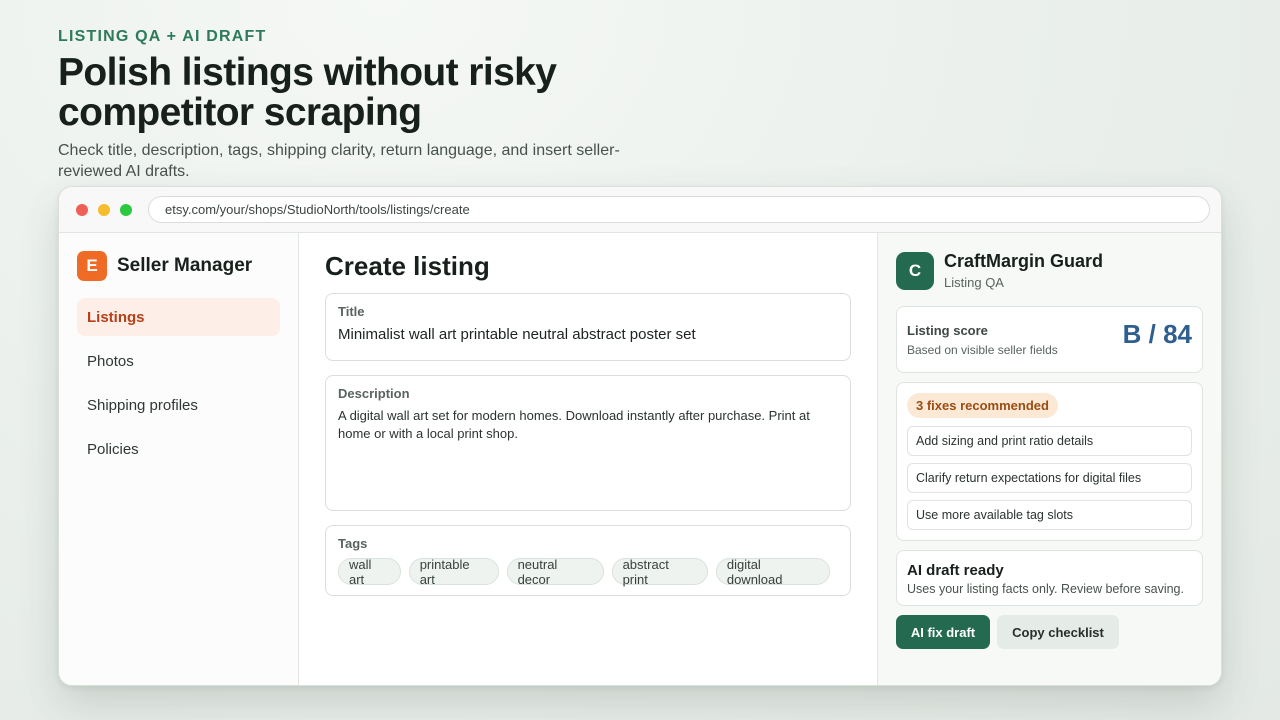 The height and width of the screenshot is (720, 1280). I want to click on sidebar-item-photos: Photos, so click(178, 361).